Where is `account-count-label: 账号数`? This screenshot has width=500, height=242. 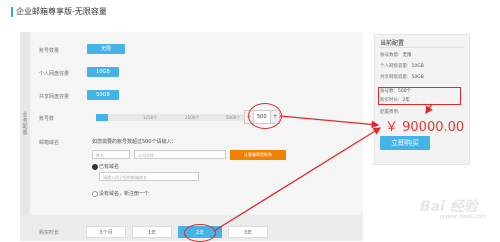
account-count-label: 账号数 is located at coordinates (47, 119).